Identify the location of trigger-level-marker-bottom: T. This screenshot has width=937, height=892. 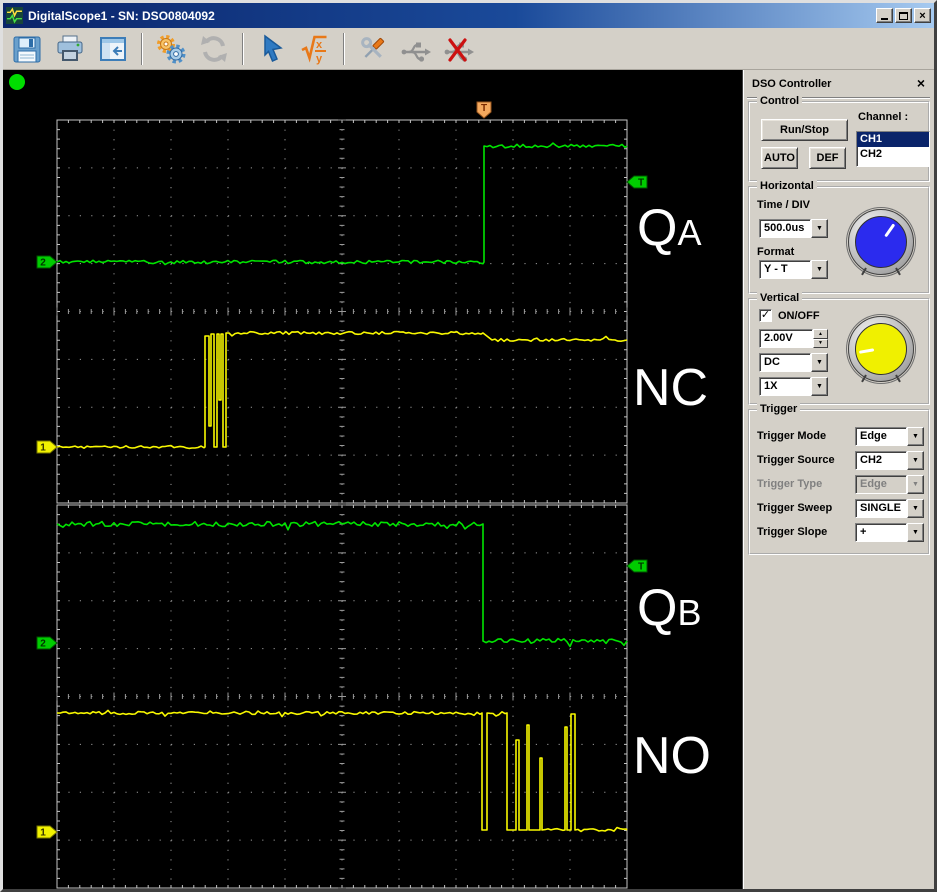
(637, 566).